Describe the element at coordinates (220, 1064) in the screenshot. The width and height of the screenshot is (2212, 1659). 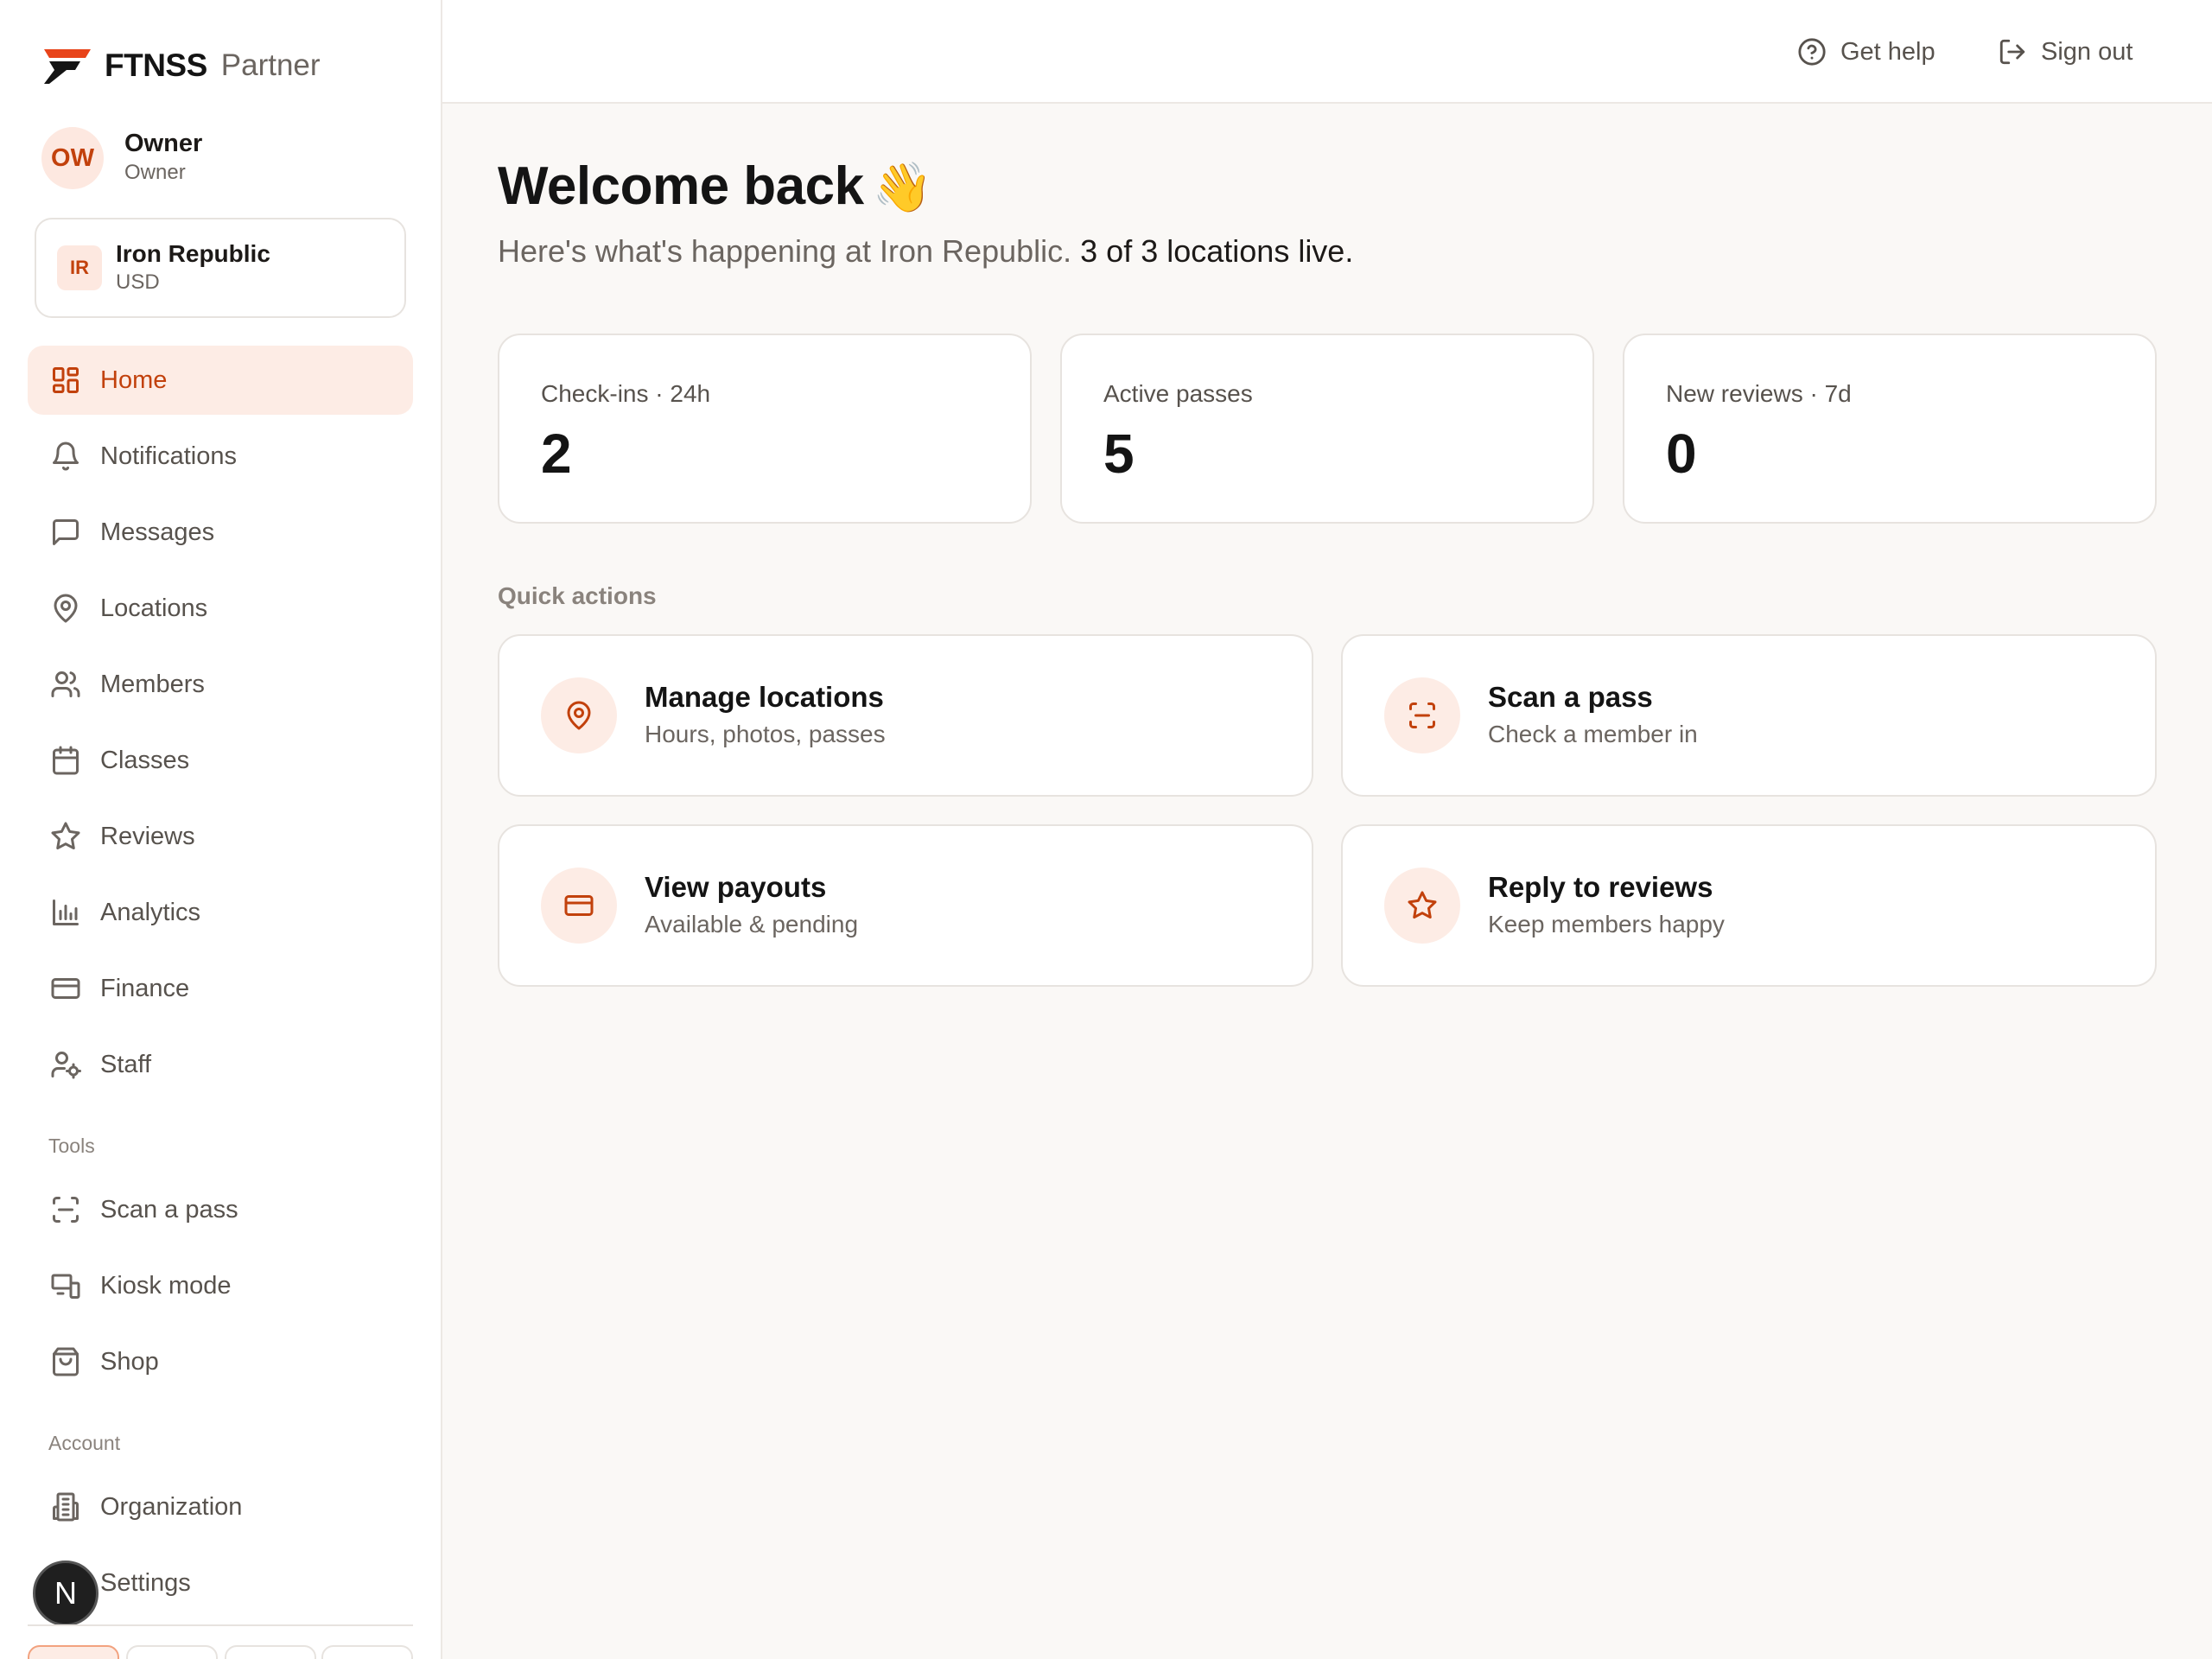
I see `sidebar-item-staff: Staff` at that location.